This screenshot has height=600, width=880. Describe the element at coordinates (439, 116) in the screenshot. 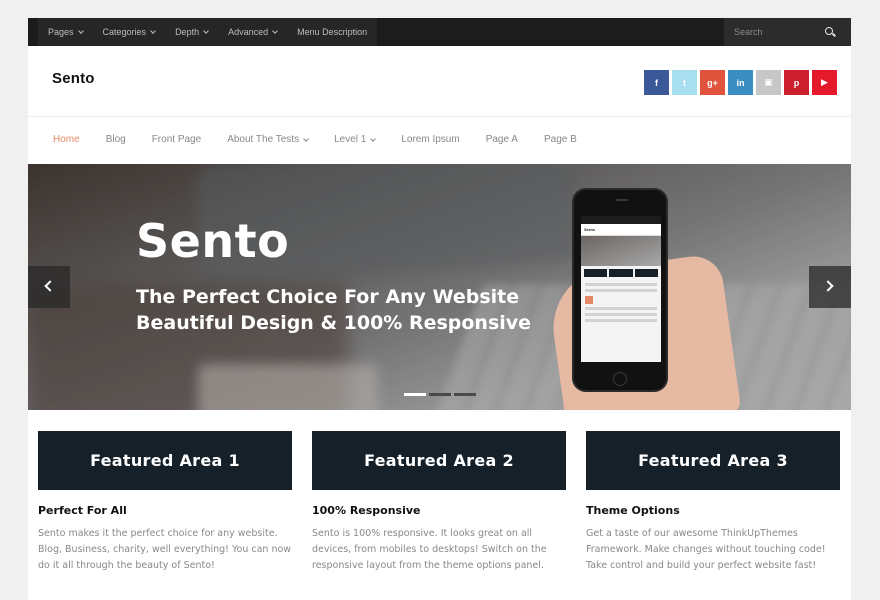

I see `header-divider` at that location.